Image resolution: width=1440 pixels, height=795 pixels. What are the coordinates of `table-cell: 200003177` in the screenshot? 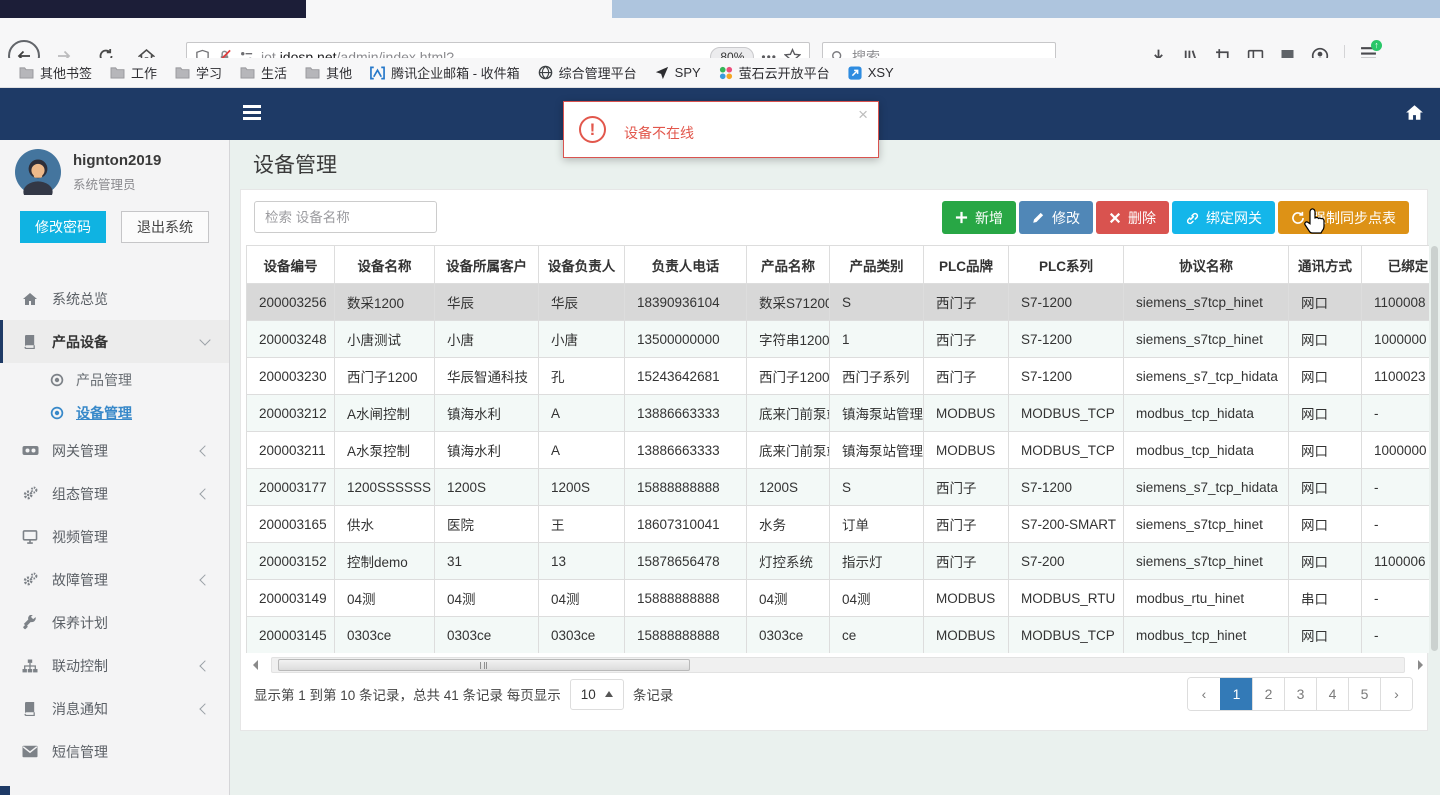 It's located at (290, 487).